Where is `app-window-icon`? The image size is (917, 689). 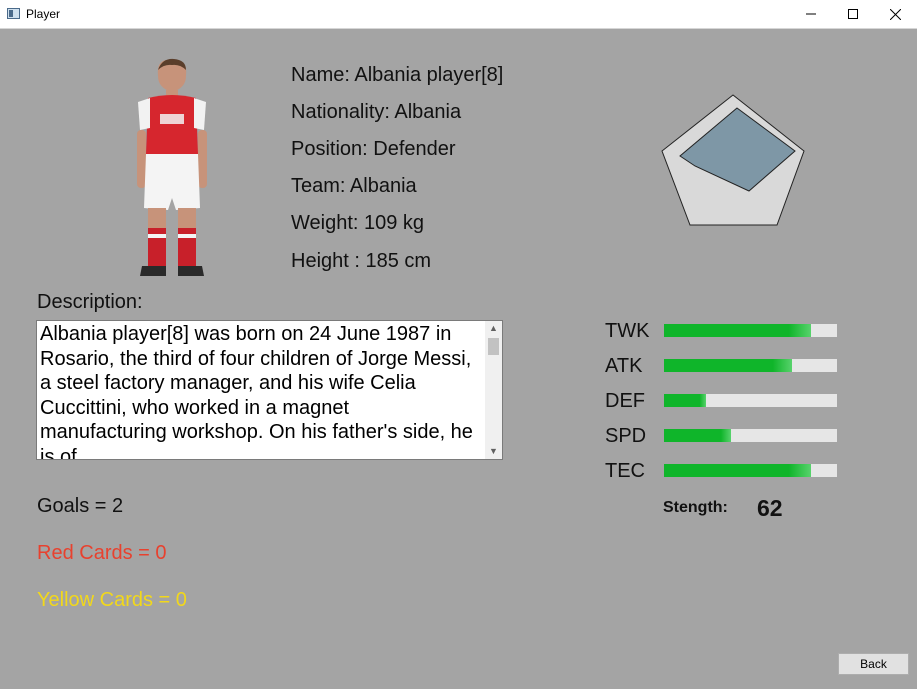
app-window-icon is located at coordinates (13, 13).